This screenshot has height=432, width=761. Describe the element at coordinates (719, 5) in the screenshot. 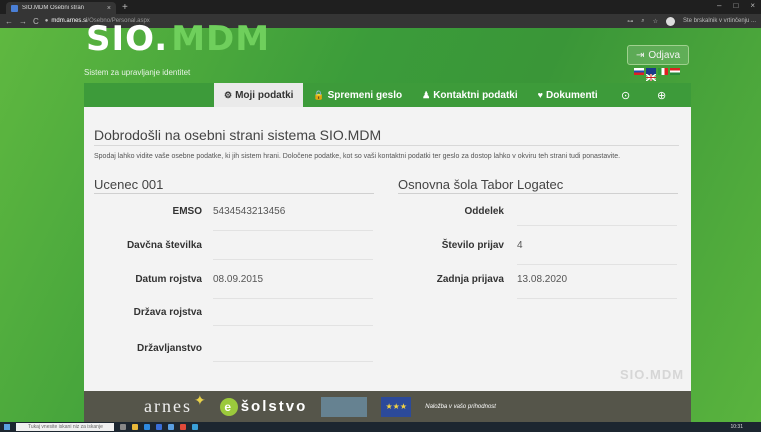

I see `minimize-button: –` at that location.